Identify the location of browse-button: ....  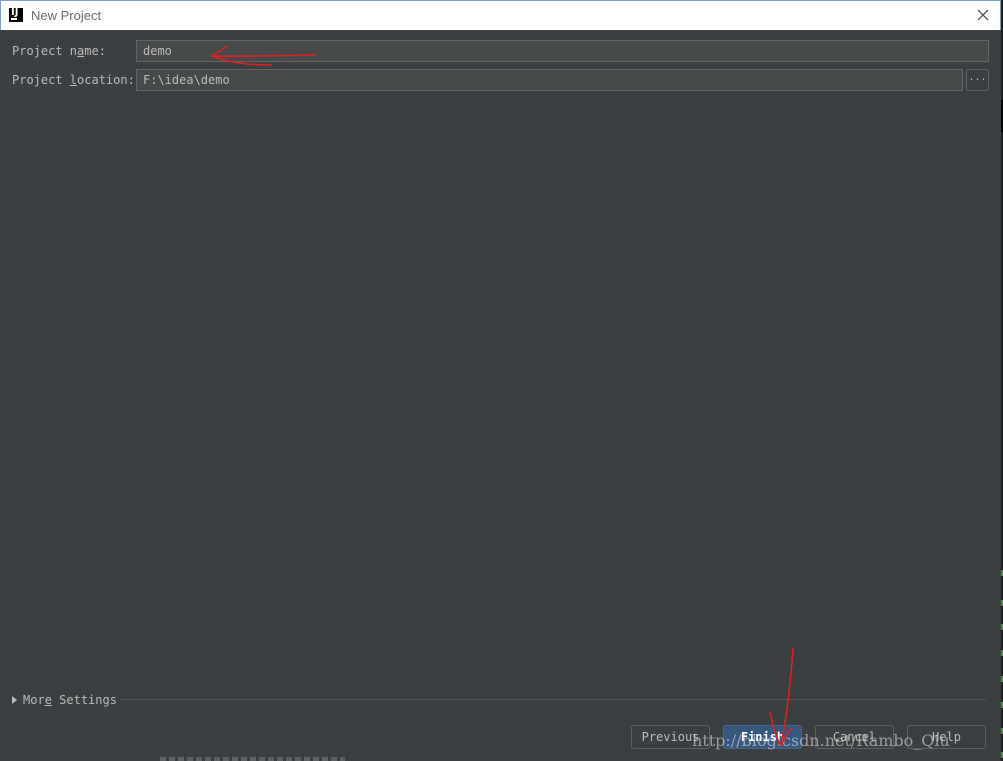
(977, 80).